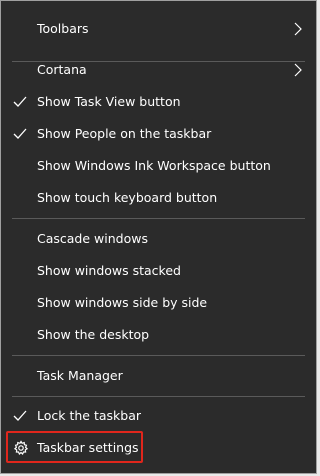 Image resolution: width=320 pixels, height=476 pixels. I want to click on menu-item-label: Toolbars, so click(63, 28).